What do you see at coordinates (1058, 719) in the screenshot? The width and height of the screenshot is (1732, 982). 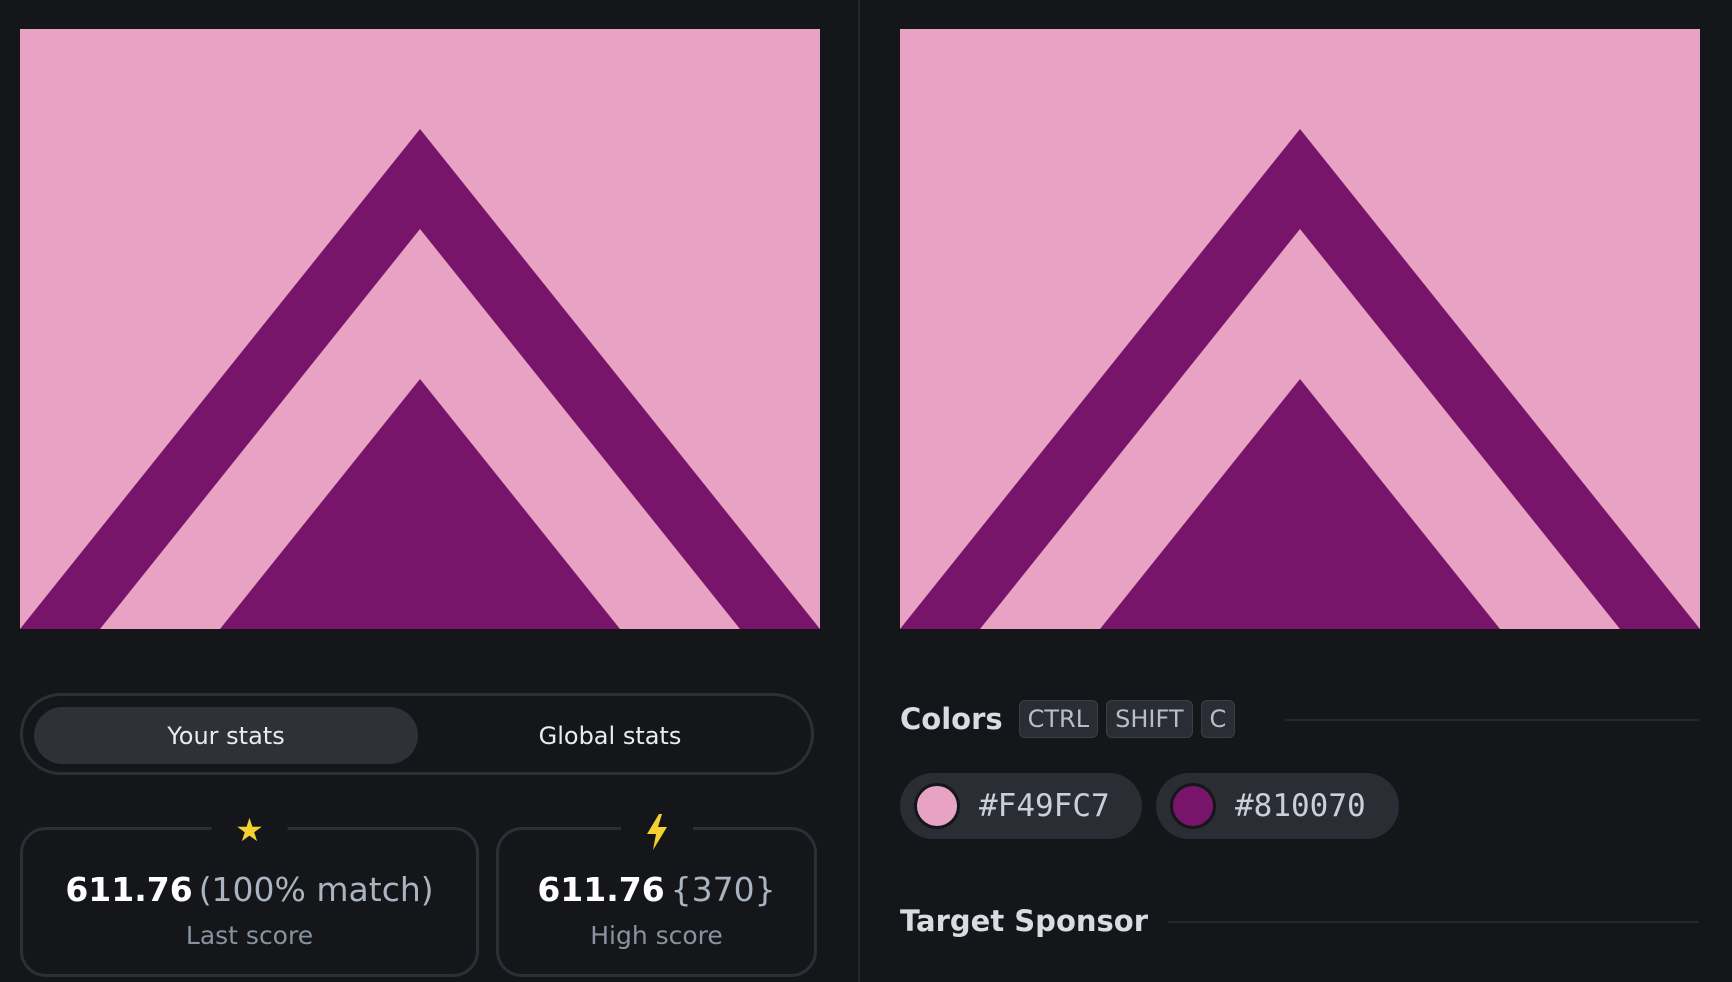 I see `kbd-ctrl: CTRL` at bounding box center [1058, 719].